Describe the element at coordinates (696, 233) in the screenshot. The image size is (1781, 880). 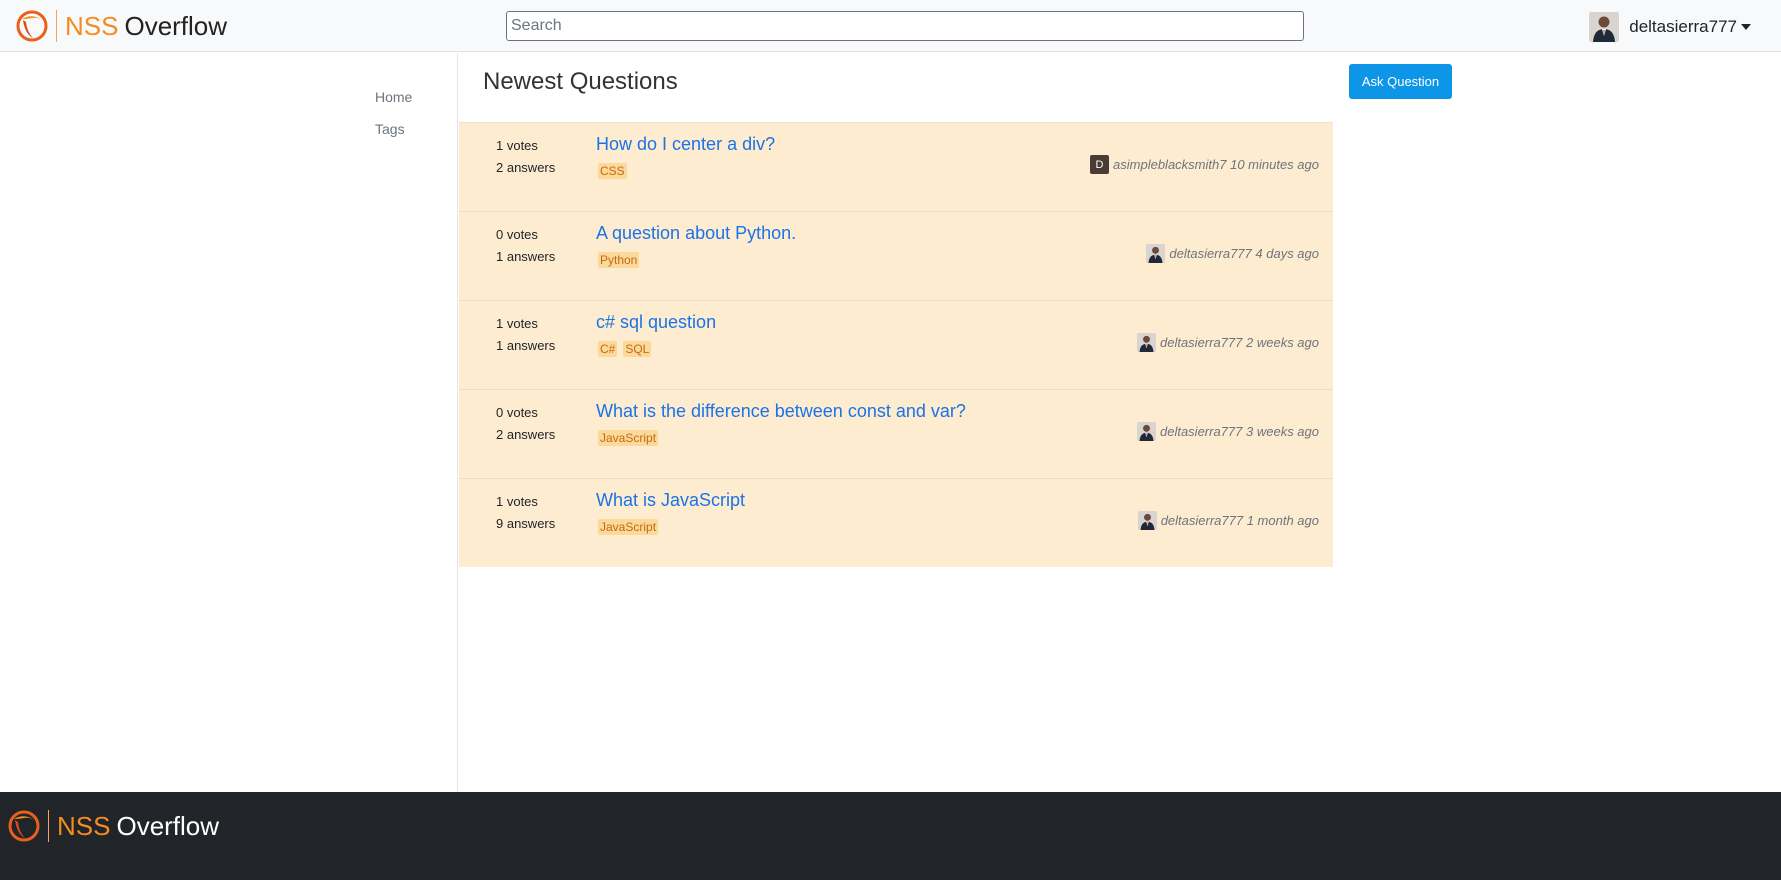
I see `question-title-link: A question about Python.` at that location.